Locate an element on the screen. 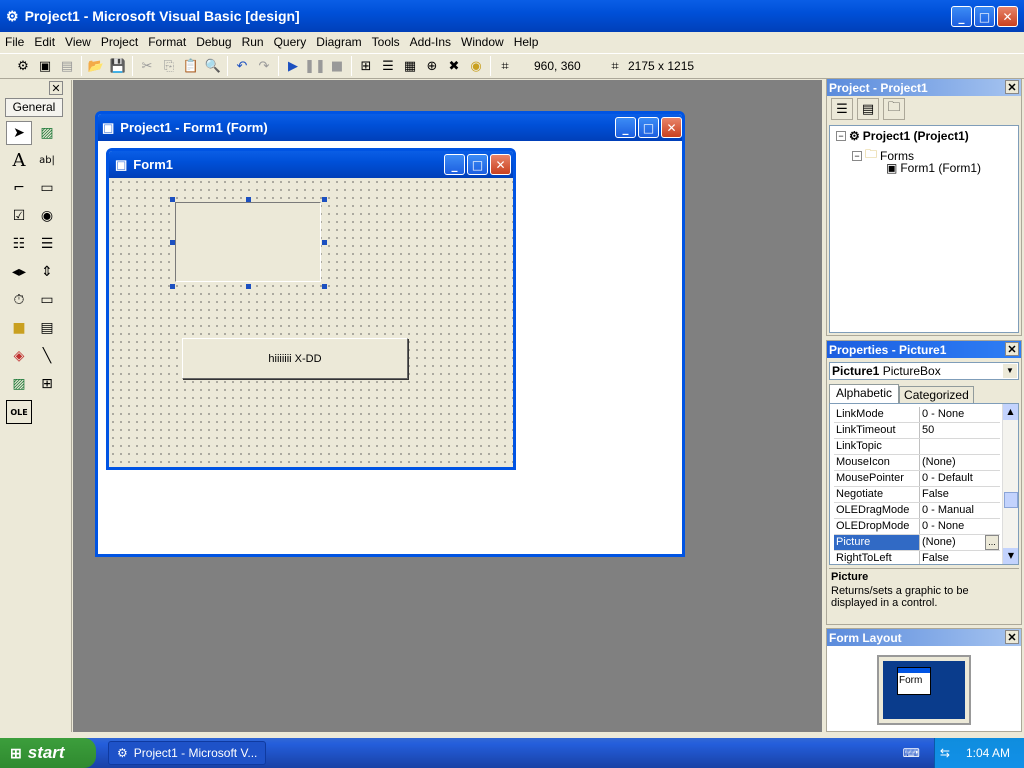 The width and height of the screenshot is (1024, 768). timer-tool-icon: ⏱ is located at coordinates (19, 300).